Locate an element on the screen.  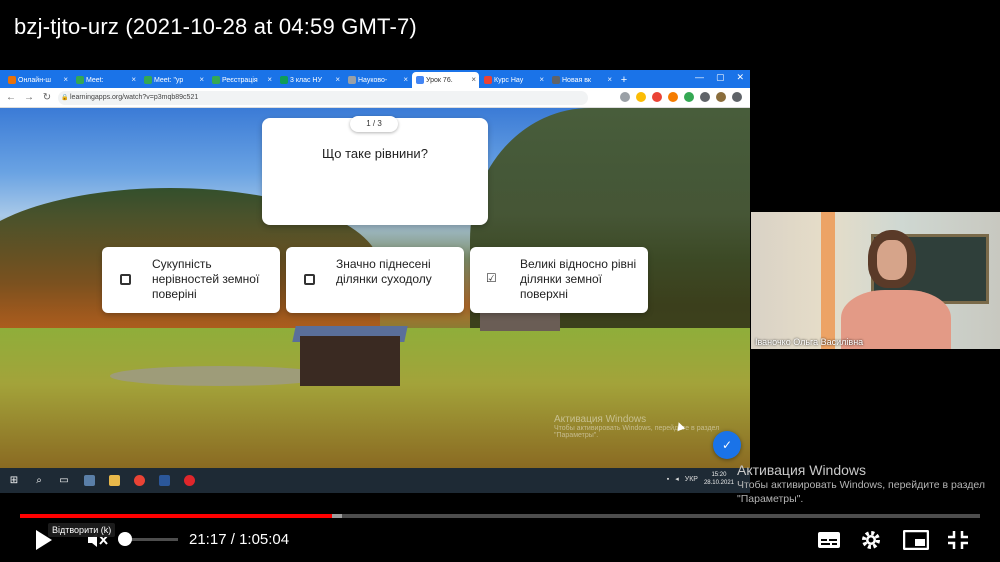
windows-start-icon: ⊞ is located at coordinates (14, 481).